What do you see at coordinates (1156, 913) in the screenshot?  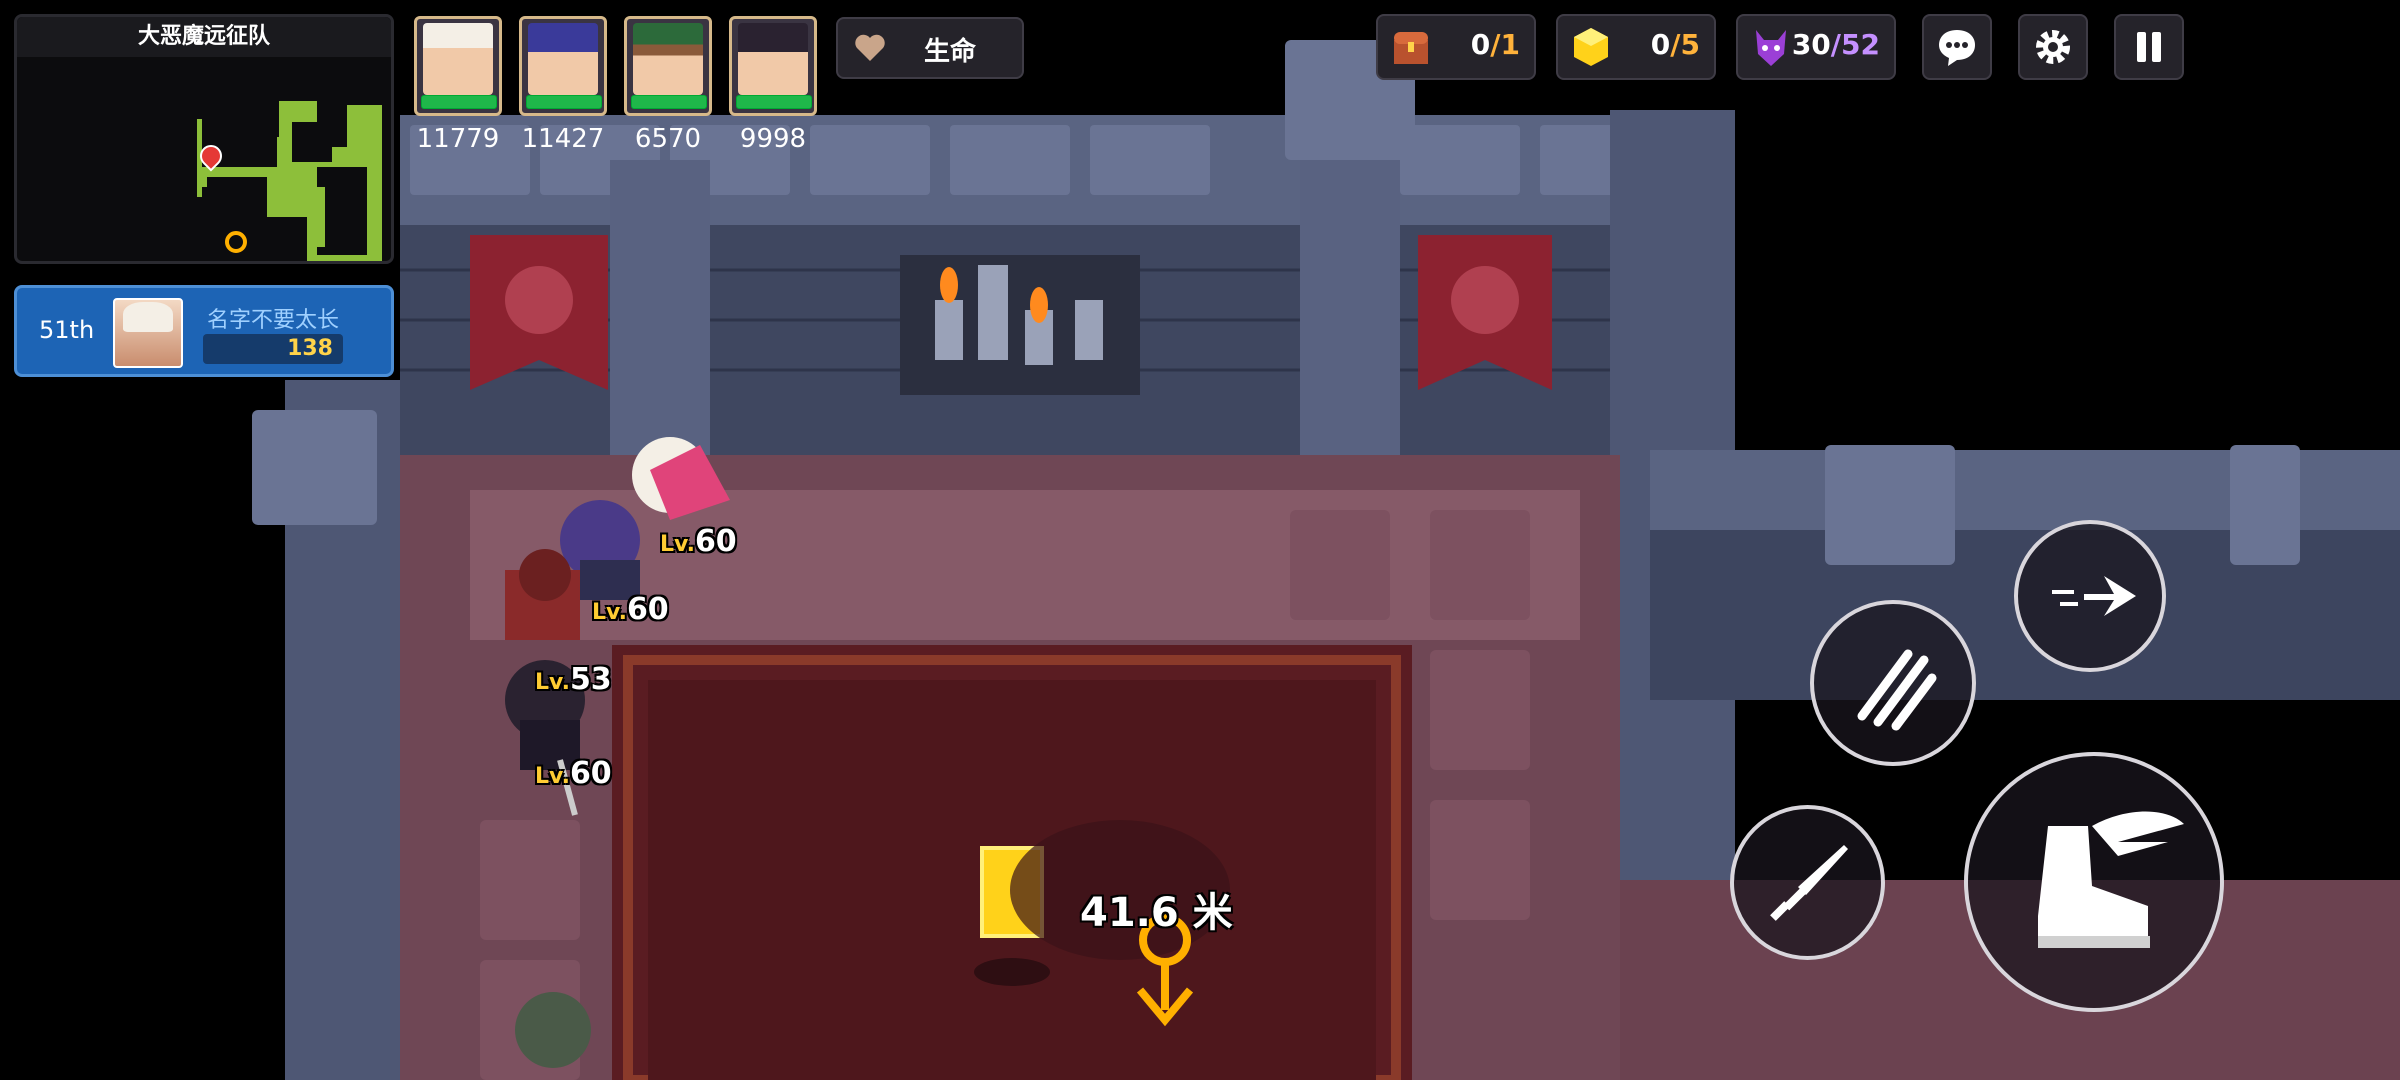 I see `objective-distance: 41.6 米` at bounding box center [1156, 913].